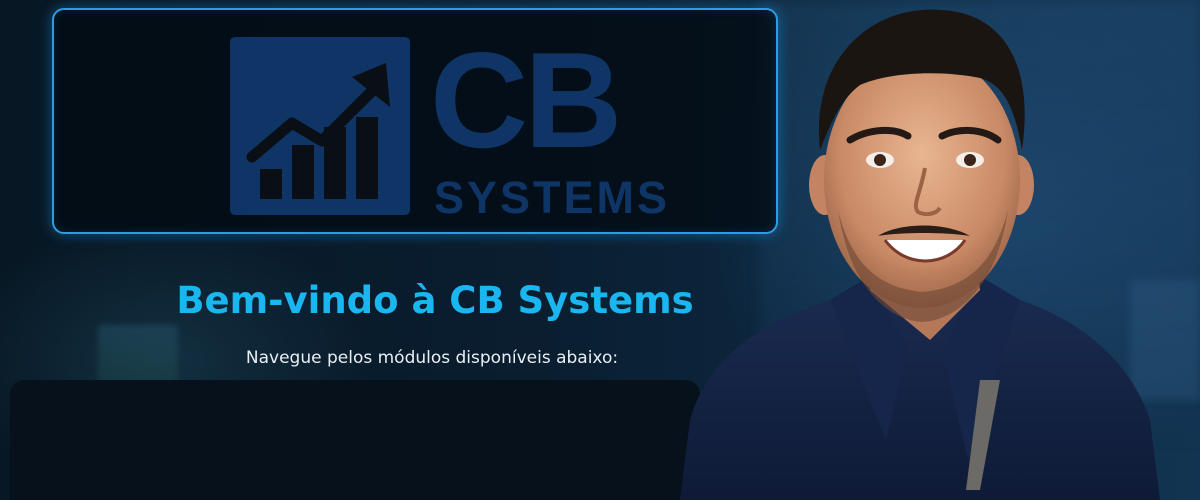 The width and height of the screenshot is (1200, 500). Describe the element at coordinates (355, 440) in the screenshot. I see `modules-panel` at that location.